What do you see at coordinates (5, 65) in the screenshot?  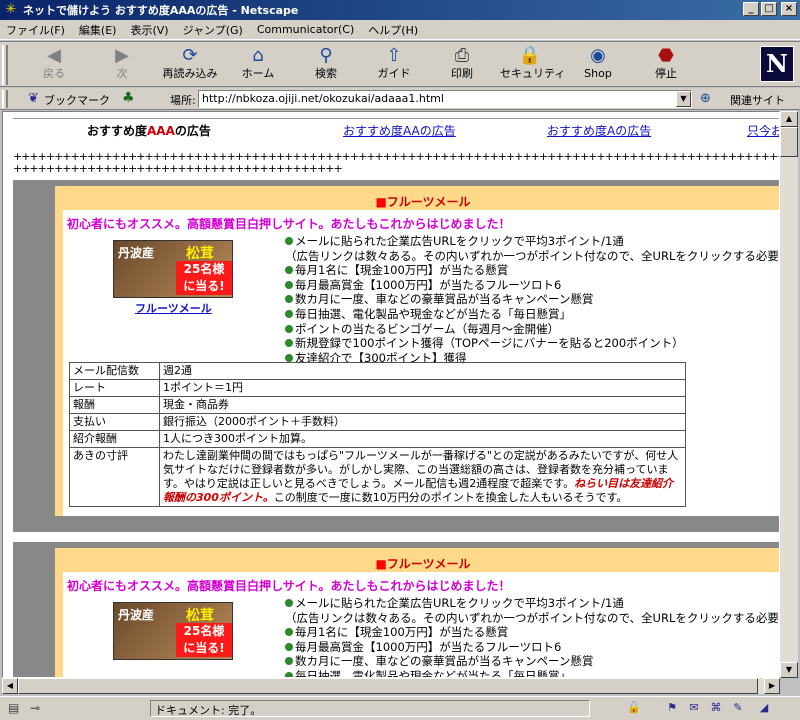 I see `toolbar-grip` at bounding box center [5, 65].